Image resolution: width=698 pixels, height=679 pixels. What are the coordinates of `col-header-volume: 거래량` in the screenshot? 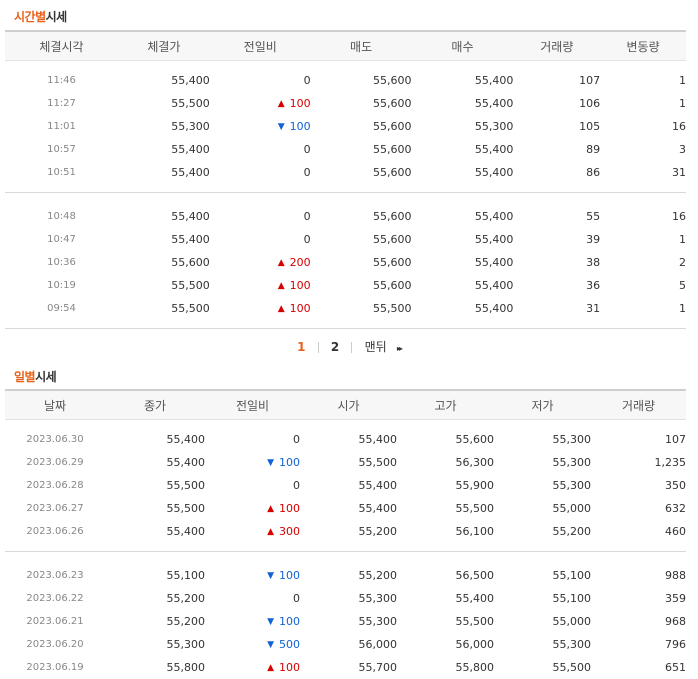 It's located at (638, 404).